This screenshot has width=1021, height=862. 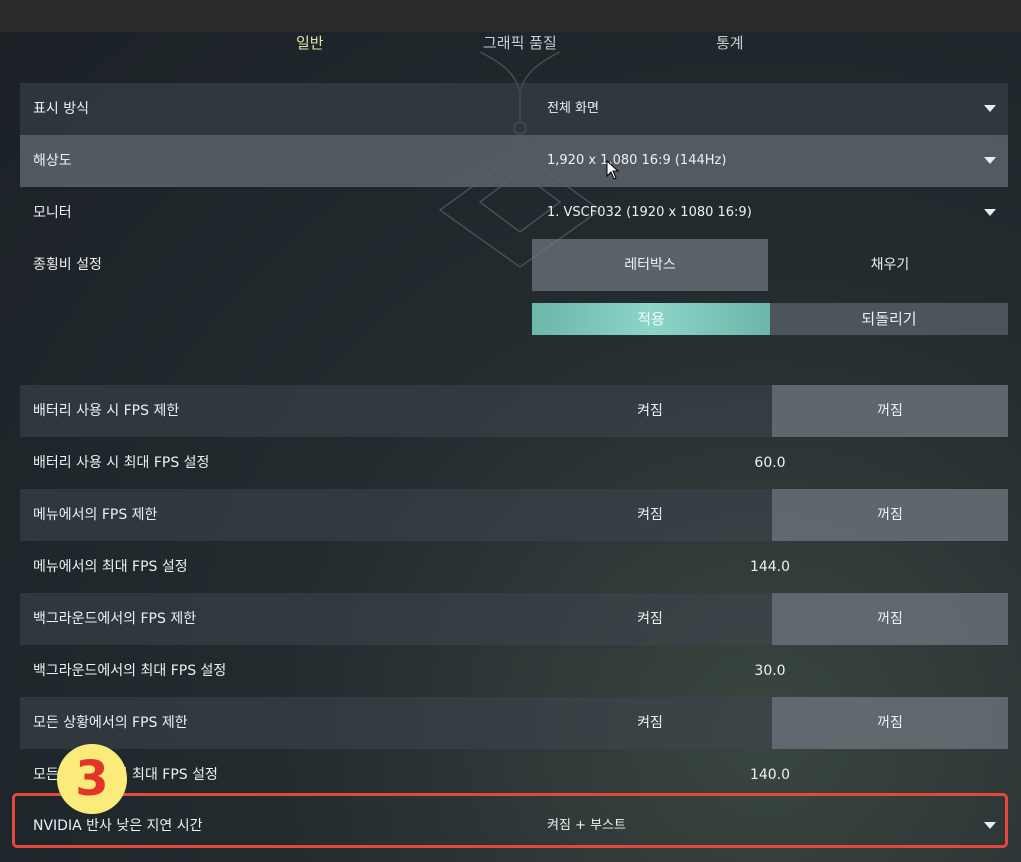 What do you see at coordinates (510, 820) in the screenshot?
I see `highlight-box` at bounding box center [510, 820].